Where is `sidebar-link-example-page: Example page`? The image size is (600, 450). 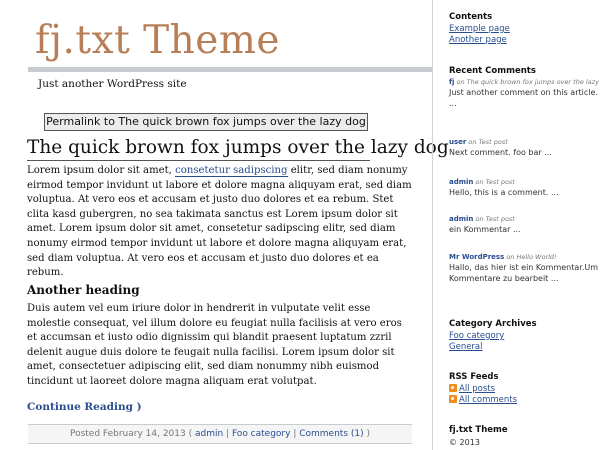
sidebar-link-example-page: Example page is located at coordinates (524, 29).